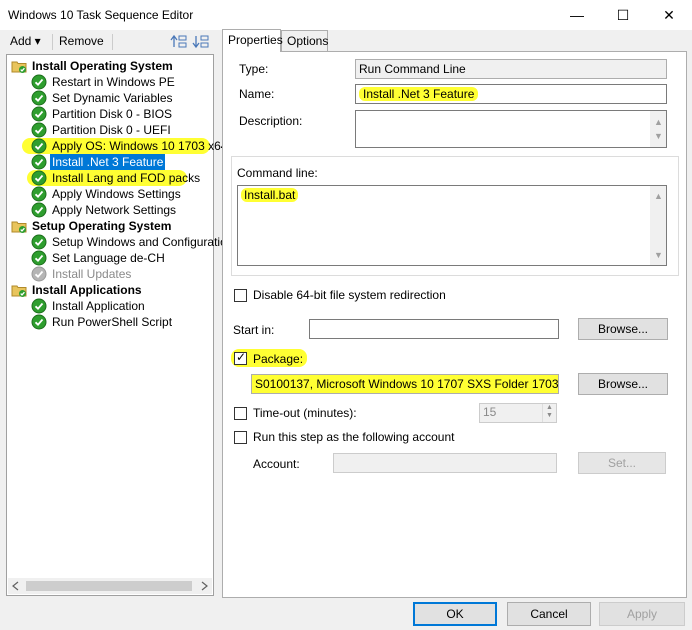 The image size is (692, 630). I want to click on tree-group-label: Setup Operating System, so click(102, 226).